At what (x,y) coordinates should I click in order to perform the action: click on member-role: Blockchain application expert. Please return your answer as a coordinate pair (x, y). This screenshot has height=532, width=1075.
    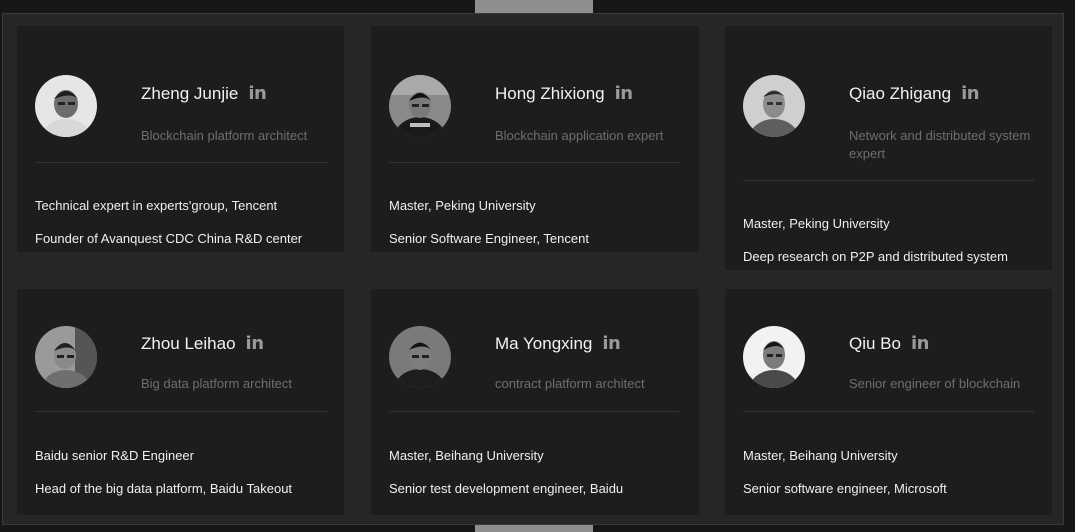
    Looking at the image, I should click on (579, 135).